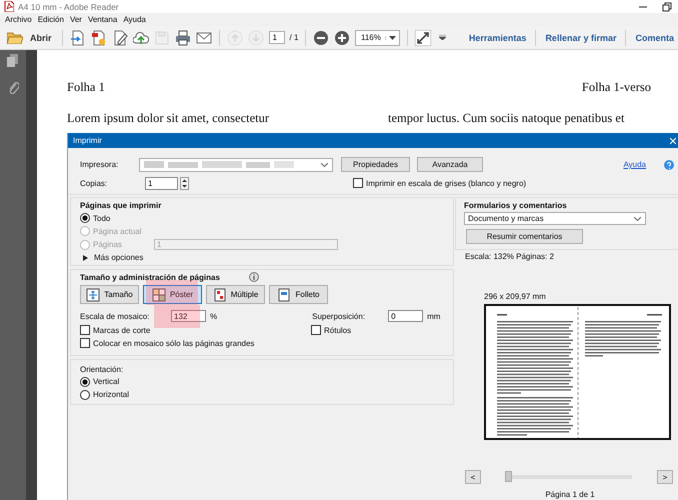 This screenshot has width=678, height=500. What do you see at coordinates (321, 38) in the screenshot?
I see `zoom-out-icon` at bounding box center [321, 38].